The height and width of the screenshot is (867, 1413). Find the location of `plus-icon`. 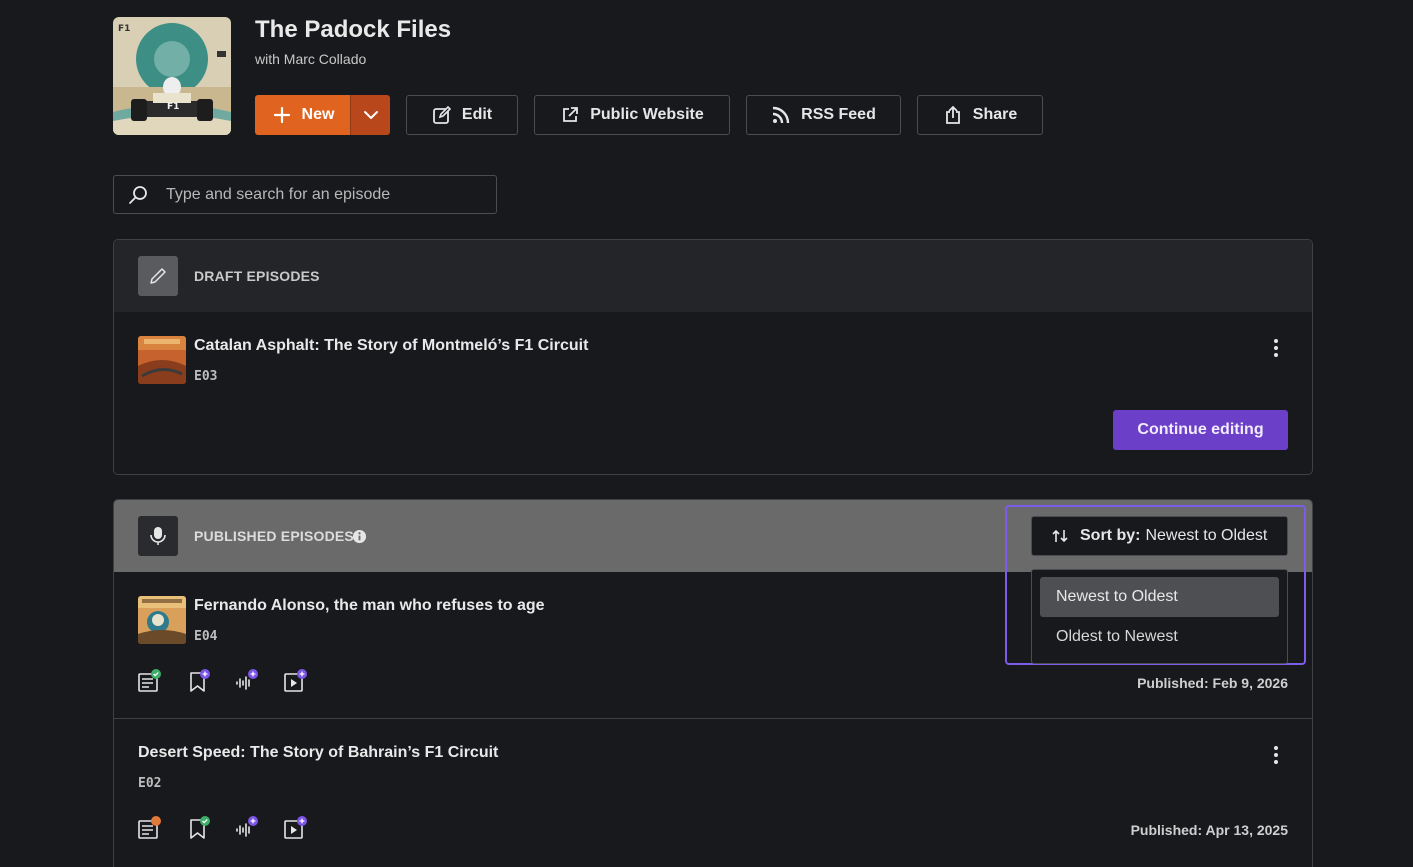

plus-icon is located at coordinates (281, 115).